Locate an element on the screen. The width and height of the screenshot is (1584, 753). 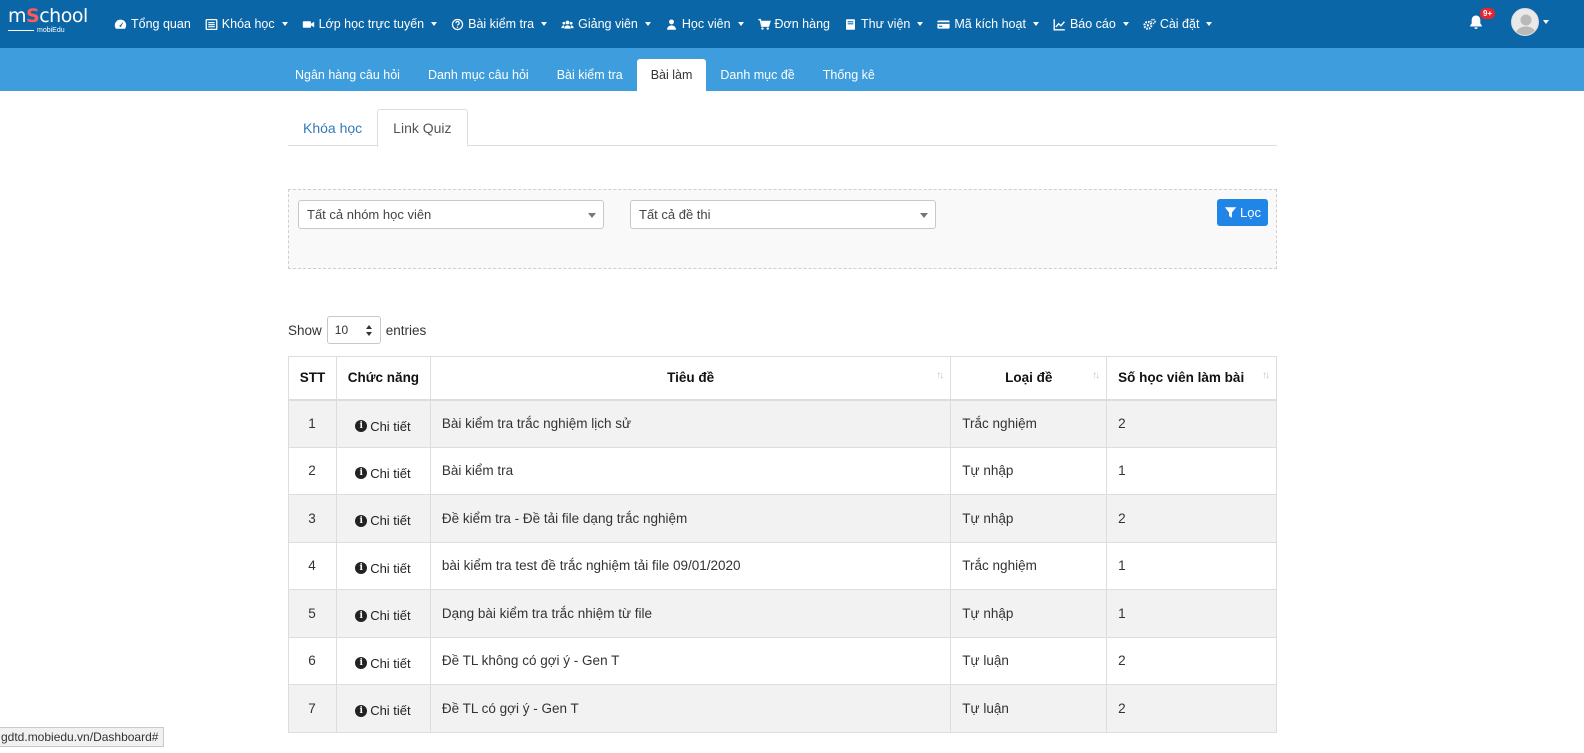
avatar is located at coordinates (1525, 22).